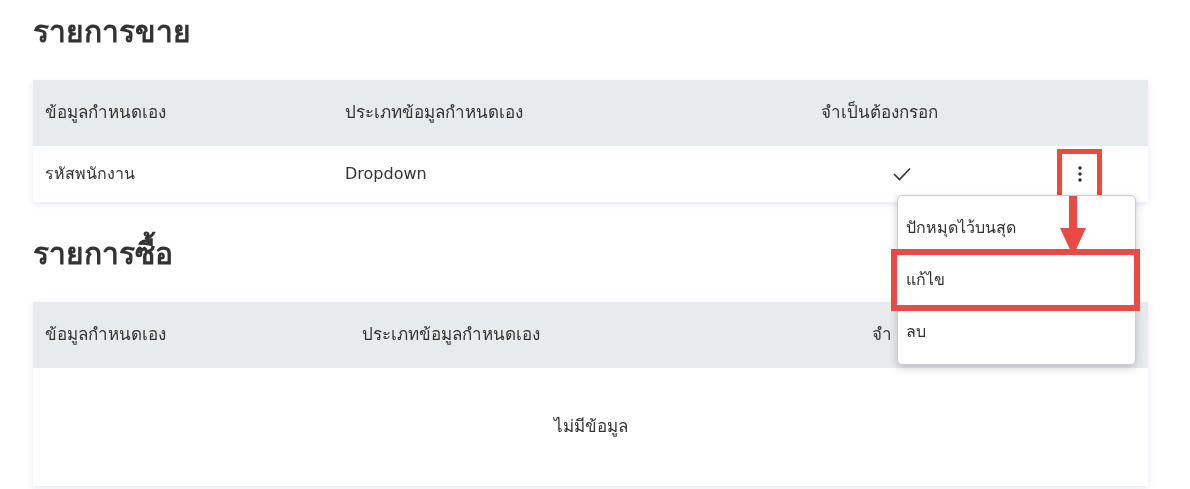 Image resolution: width=1190 pixels, height=489 pixels. I want to click on menu-item: ปักหมุดไว้บนสุด, so click(1016, 228).